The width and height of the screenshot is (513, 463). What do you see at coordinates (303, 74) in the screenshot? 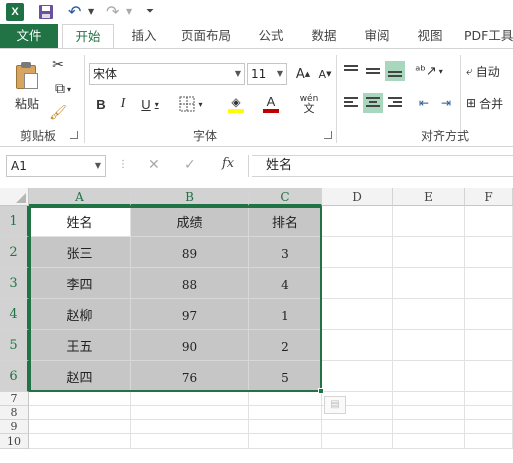
I see `grow-font-button: A ▲` at bounding box center [303, 74].